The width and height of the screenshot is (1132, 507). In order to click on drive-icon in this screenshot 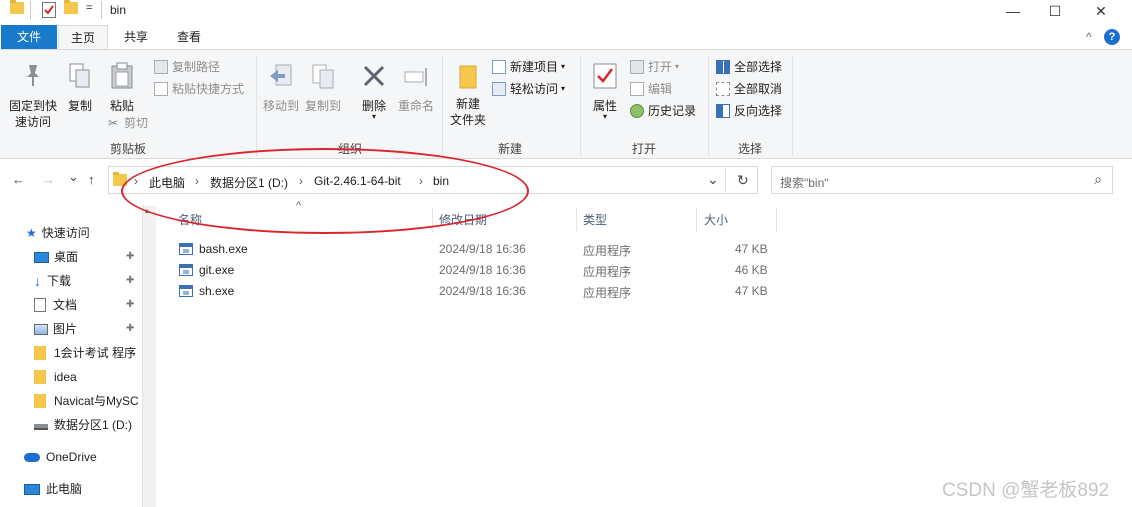, I will do `click(41, 427)`.